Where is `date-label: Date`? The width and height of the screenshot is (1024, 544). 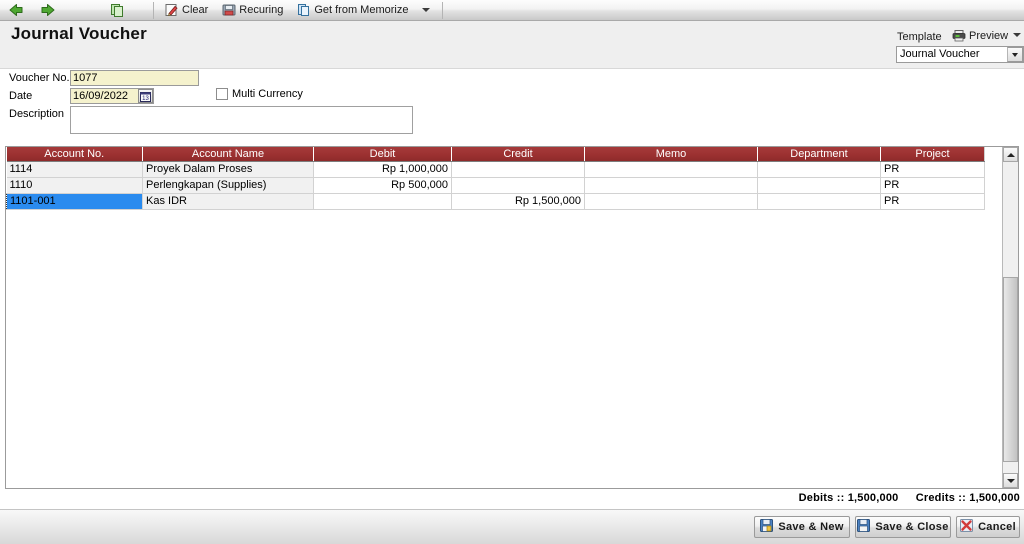
date-label: Date is located at coordinates (21, 96).